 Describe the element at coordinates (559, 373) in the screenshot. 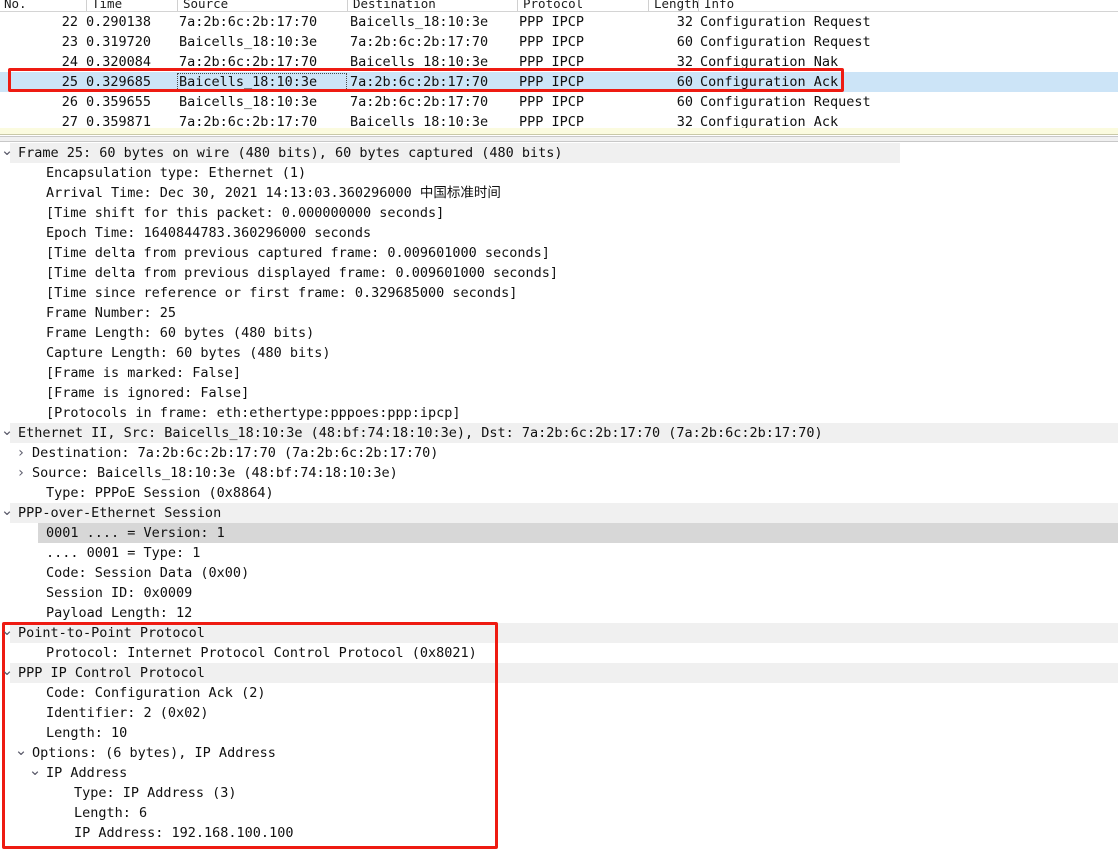

I see `detail-tree-row: [Frame is marked: False]` at that location.